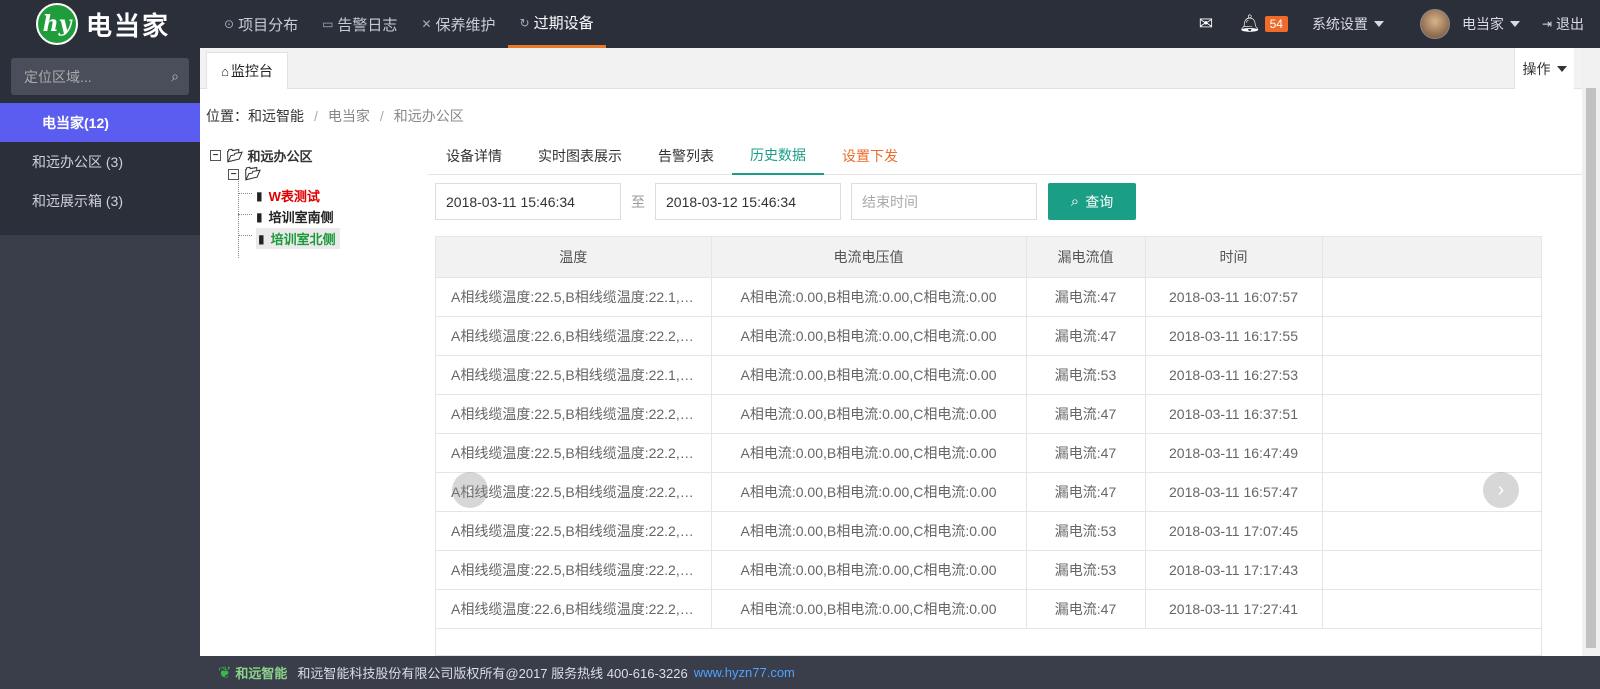  I want to click on table-cell: 2018-03-11 17:07:45, so click(1234, 531).